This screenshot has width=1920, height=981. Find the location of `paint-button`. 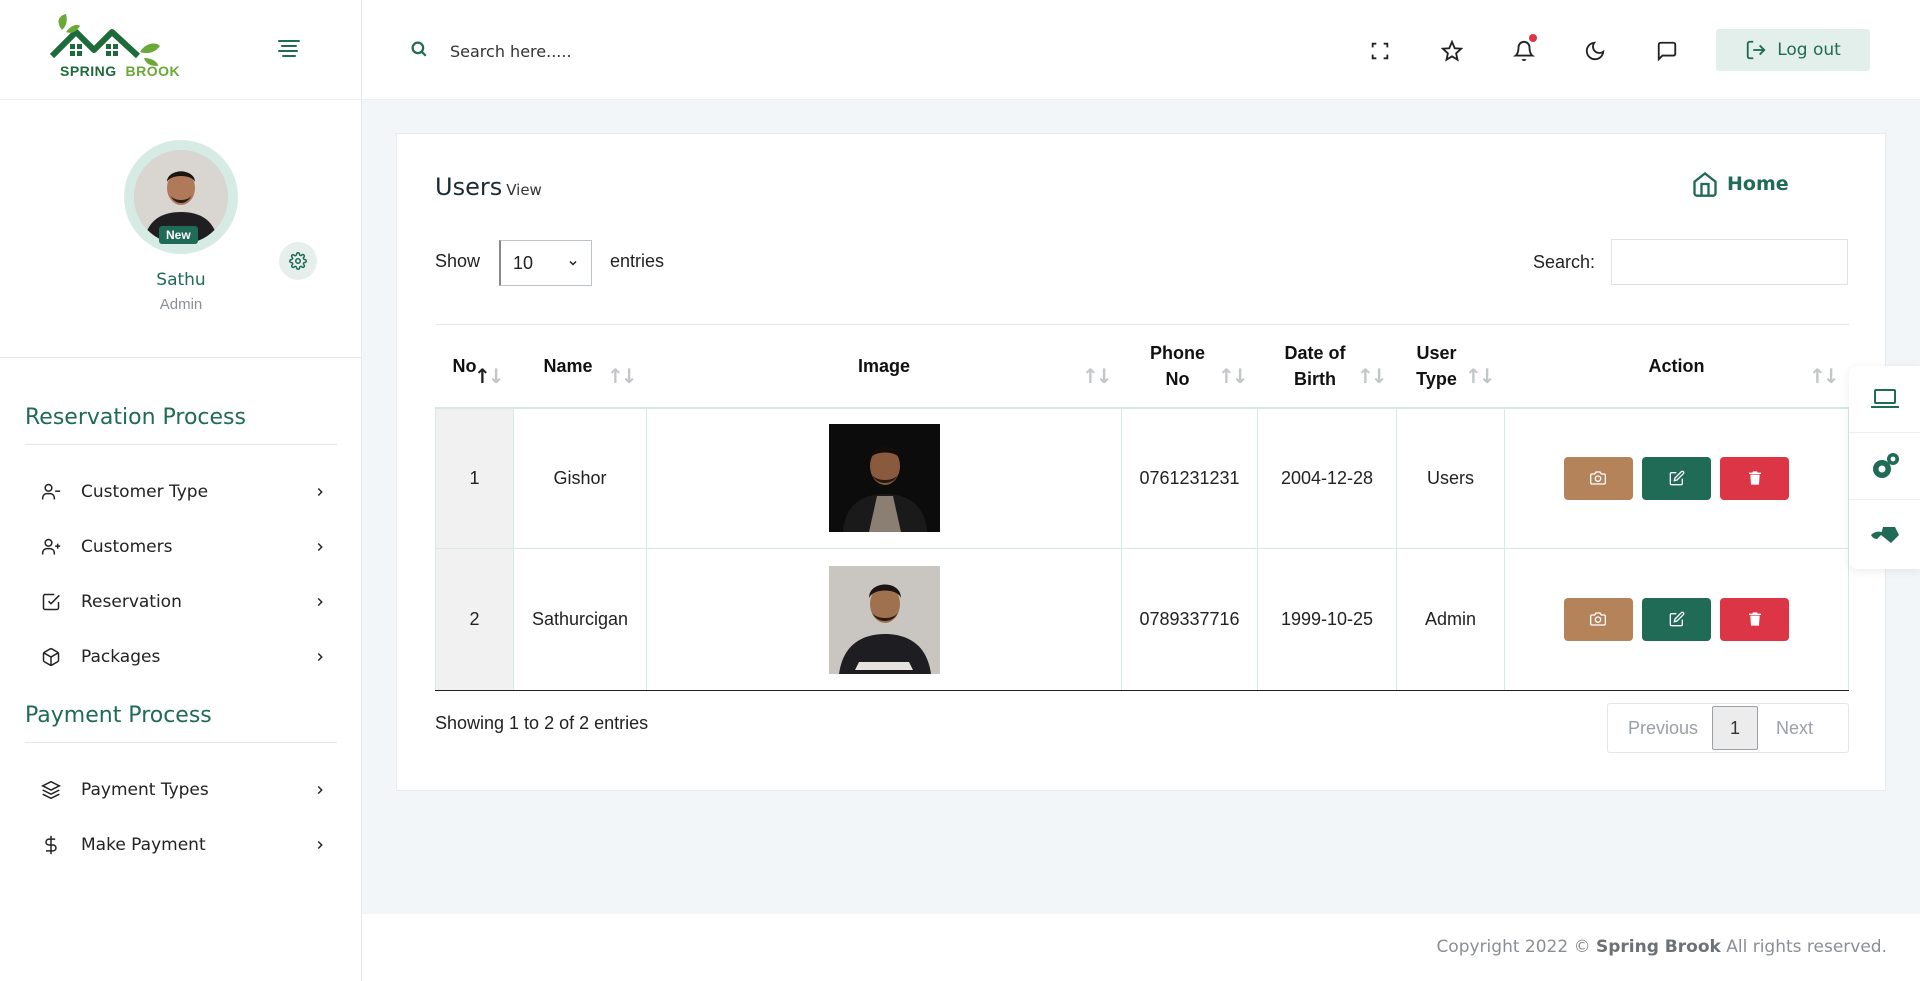

paint-button is located at coordinates (1884, 533).